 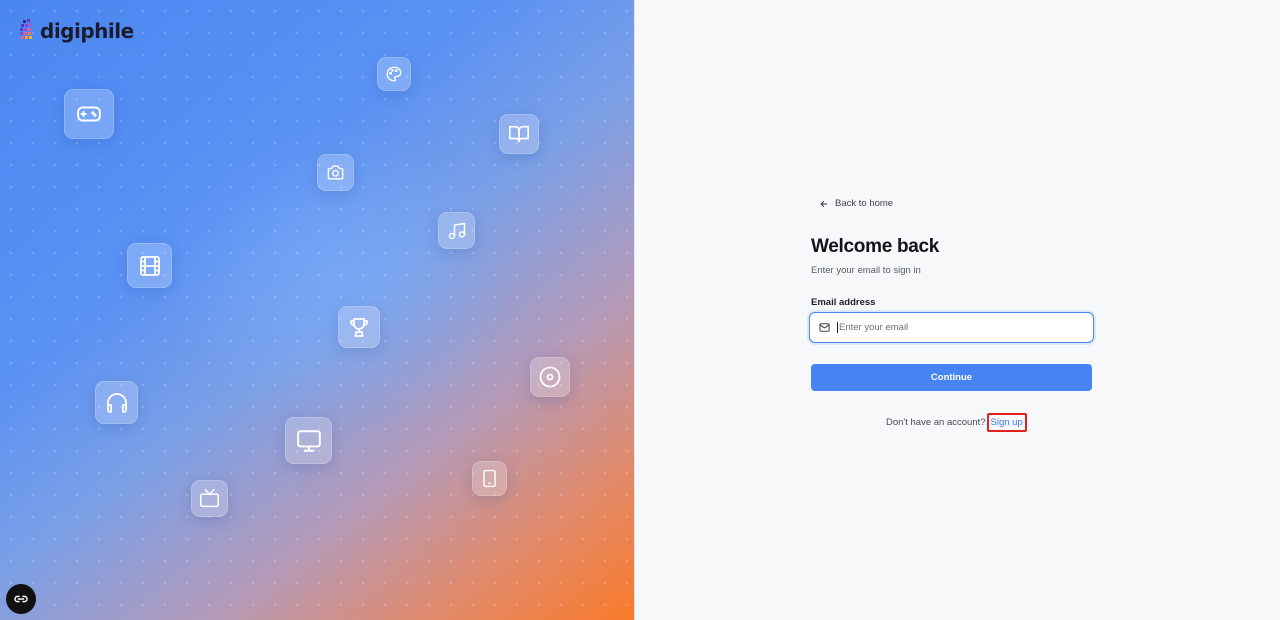 I want to click on cookie-settings-button, so click(x=21, y=599).